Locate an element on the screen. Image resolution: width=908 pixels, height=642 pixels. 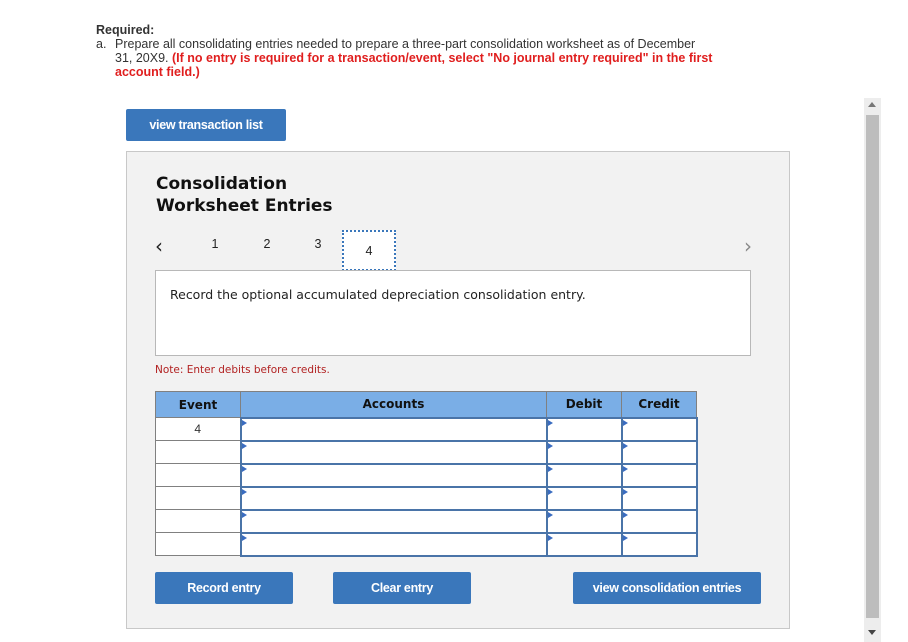
scroll-up-arrow-icon is located at coordinates (872, 104).